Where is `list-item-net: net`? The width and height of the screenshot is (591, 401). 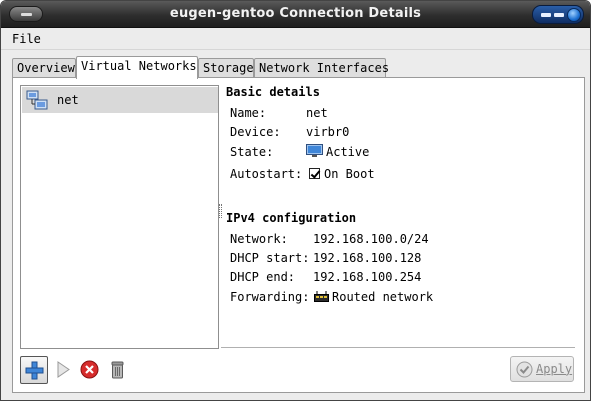 list-item-net: net is located at coordinates (120, 100).